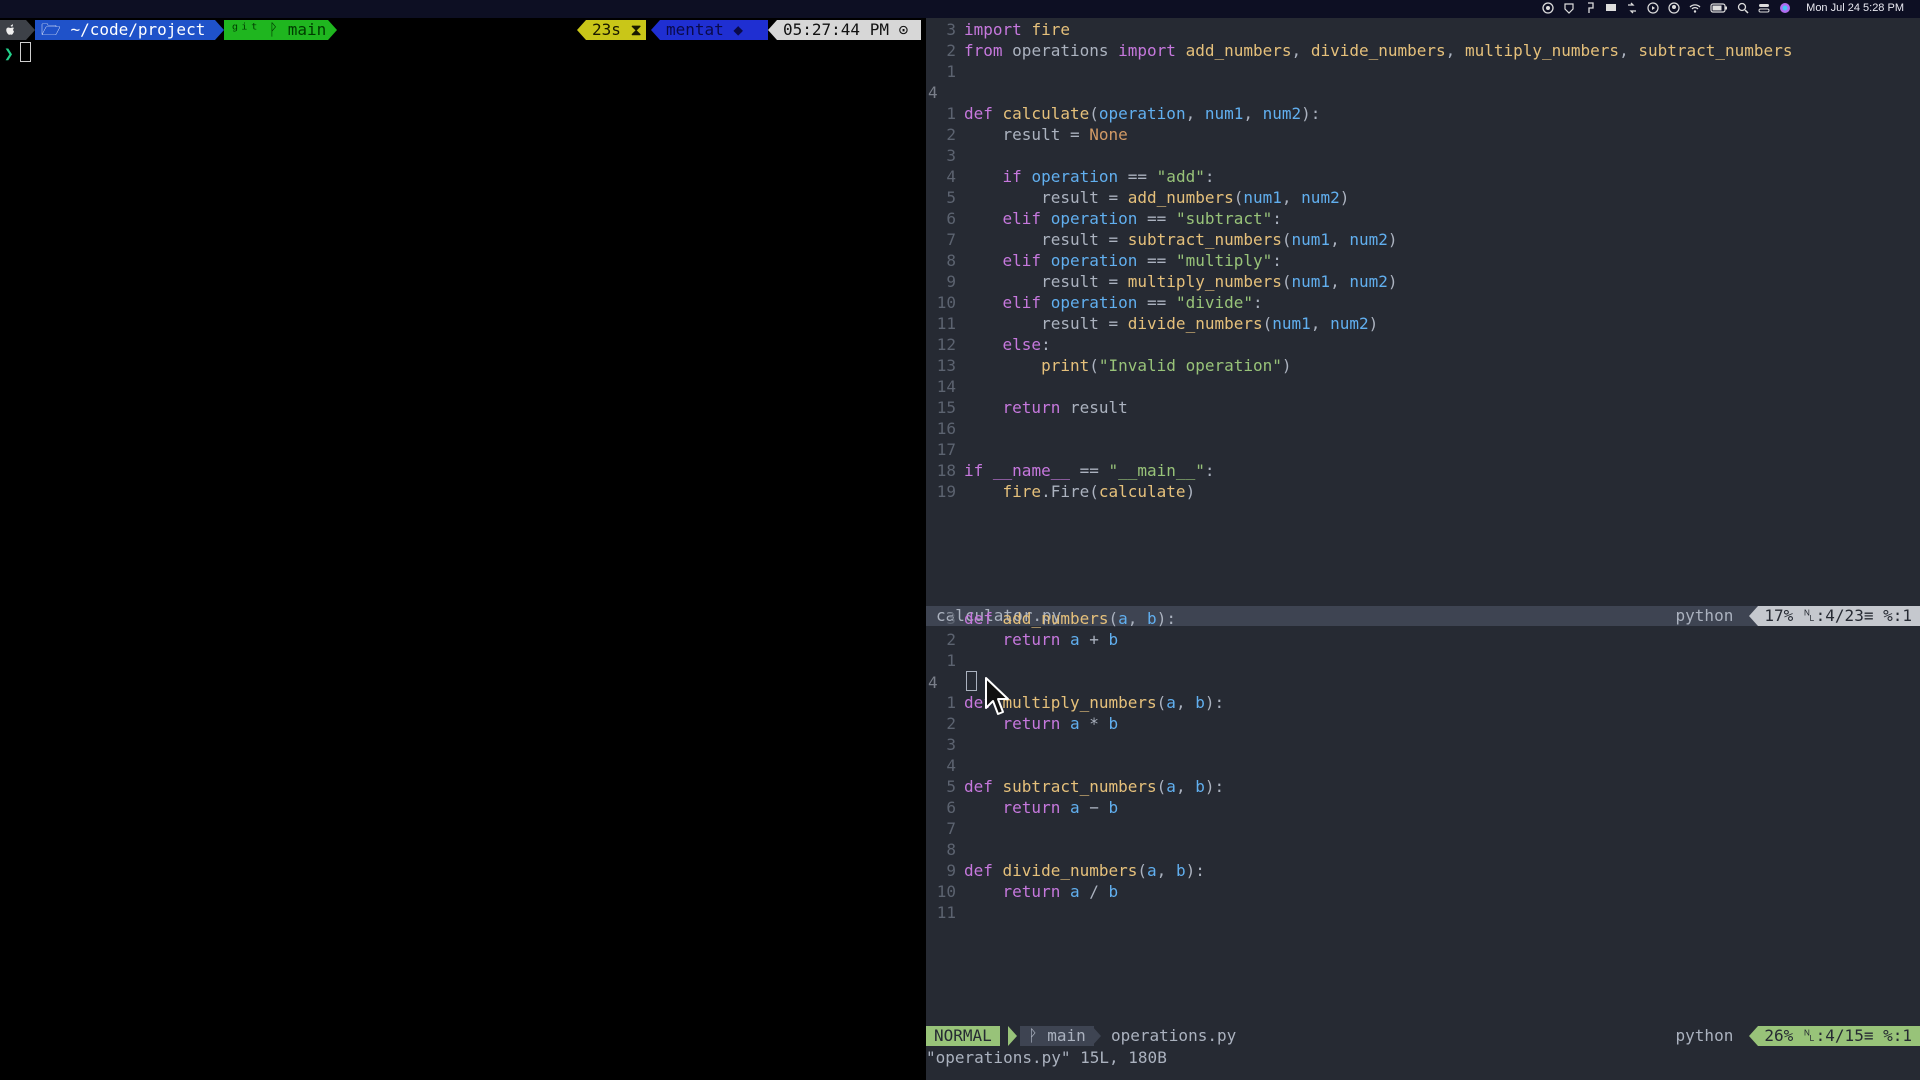 The height and width of the screenshot is (1080, 1920). I want to click on code-line: 9 result = multiply_numbers(num1, num2), so click(1423, 281).